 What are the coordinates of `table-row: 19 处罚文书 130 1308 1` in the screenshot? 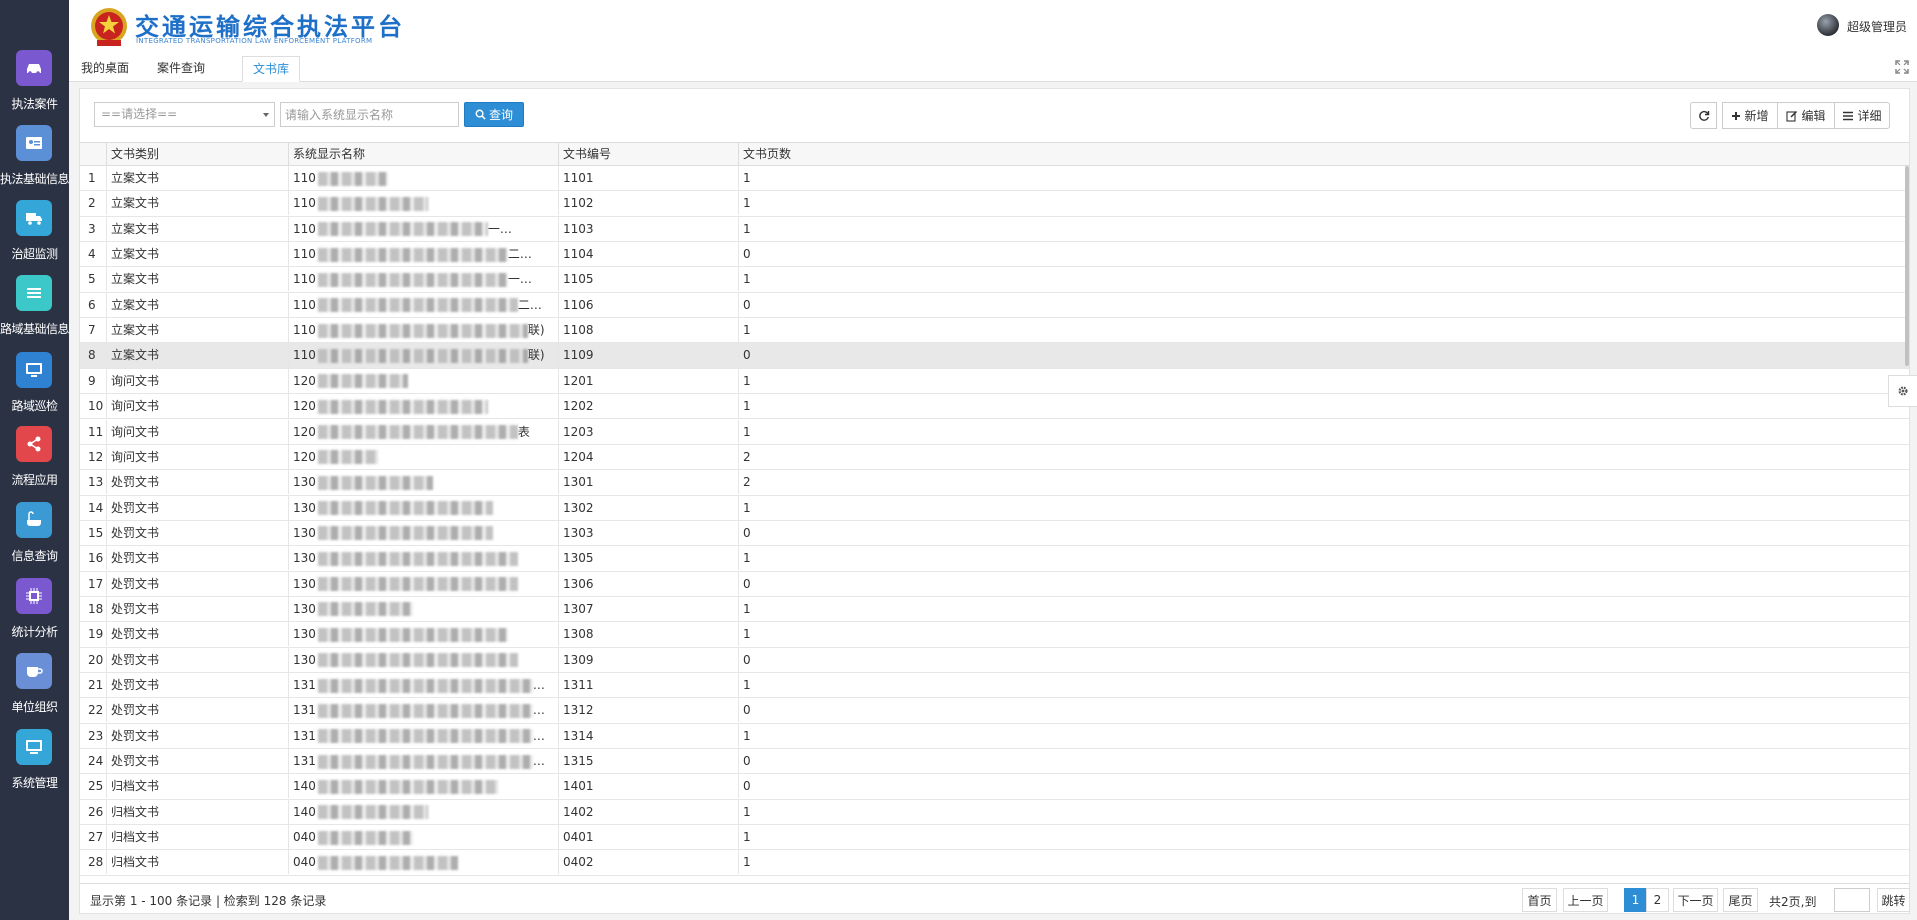 It's located at (994, 635).